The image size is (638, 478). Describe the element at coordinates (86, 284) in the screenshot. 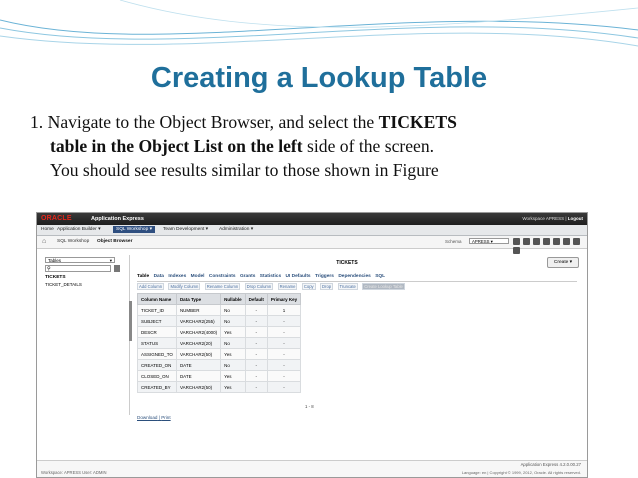

I see `list-item-ticket-details: TICKET_DETAILS` at that location.